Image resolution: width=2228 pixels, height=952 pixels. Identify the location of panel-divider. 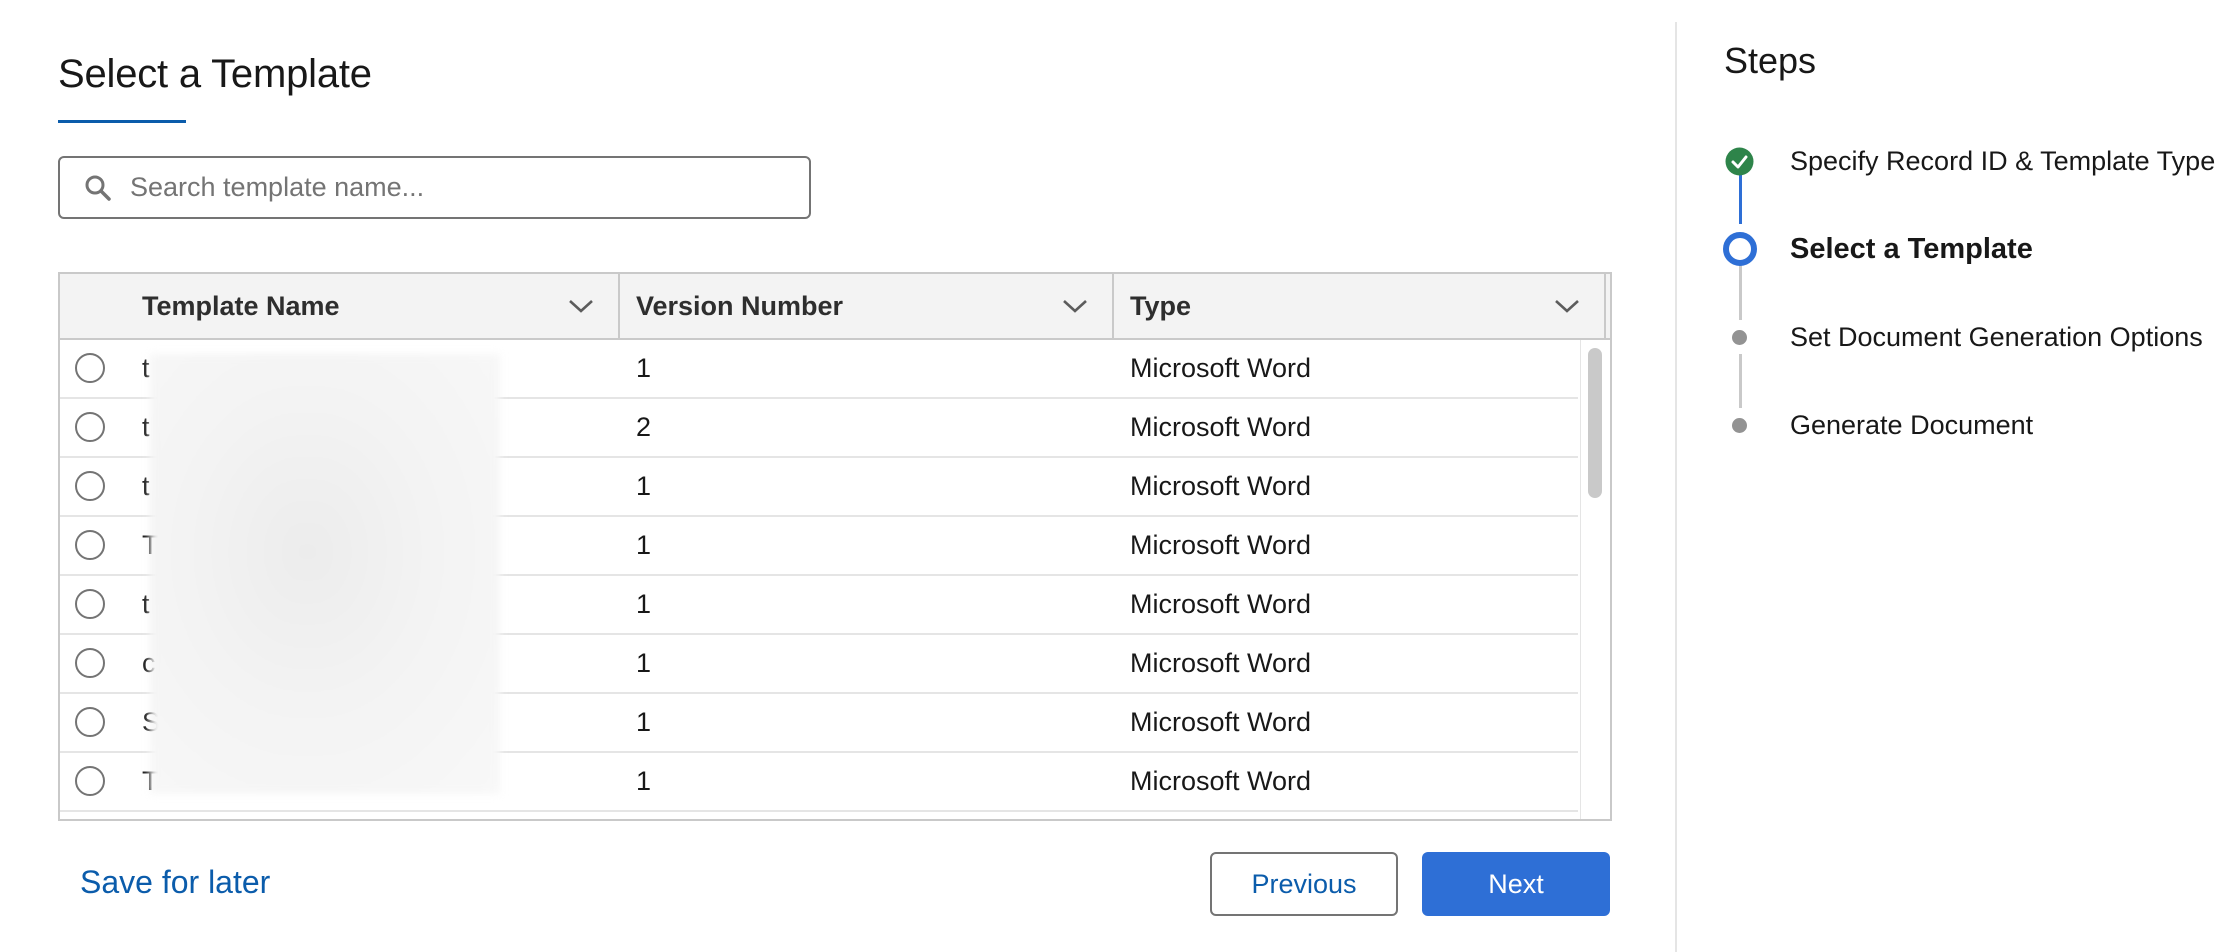
(1676, 487).